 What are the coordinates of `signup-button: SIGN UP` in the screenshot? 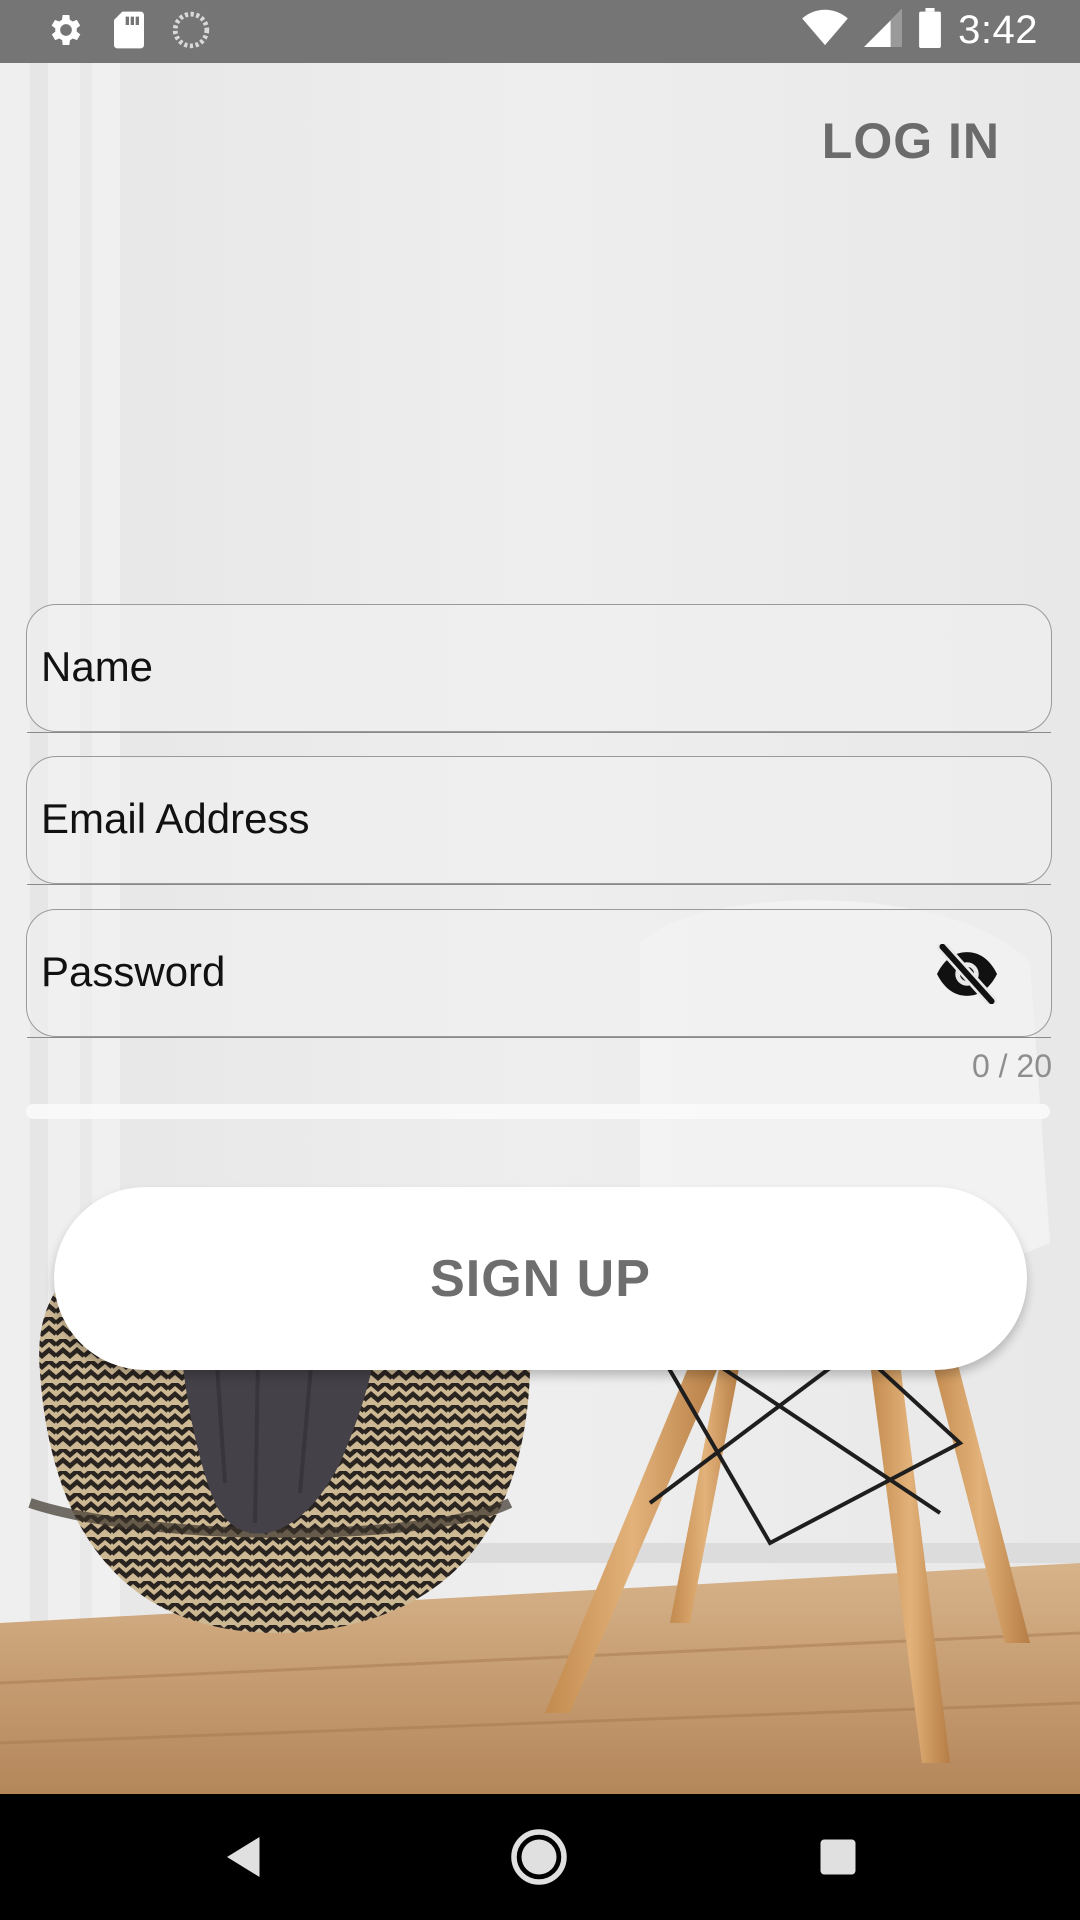 It's located at (540, 1278).